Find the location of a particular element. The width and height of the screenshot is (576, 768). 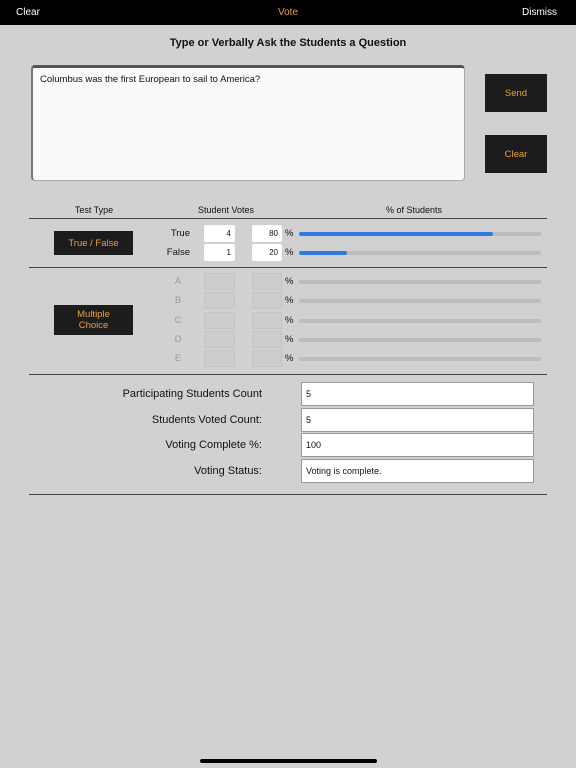

d-percent-field is located at coordinates (267, 339).